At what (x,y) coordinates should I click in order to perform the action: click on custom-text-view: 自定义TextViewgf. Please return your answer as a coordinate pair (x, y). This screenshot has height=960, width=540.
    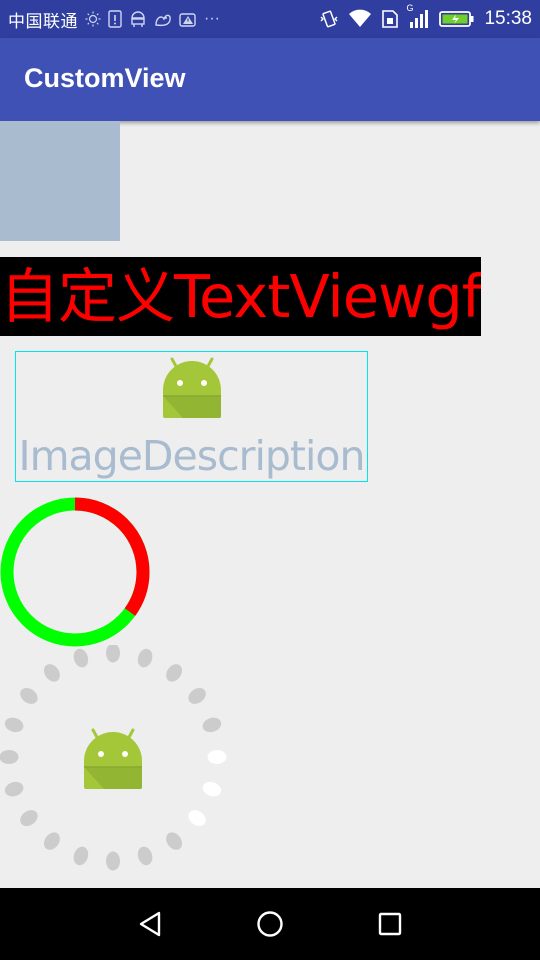
    Looking at the image, I should click on (240, 296).